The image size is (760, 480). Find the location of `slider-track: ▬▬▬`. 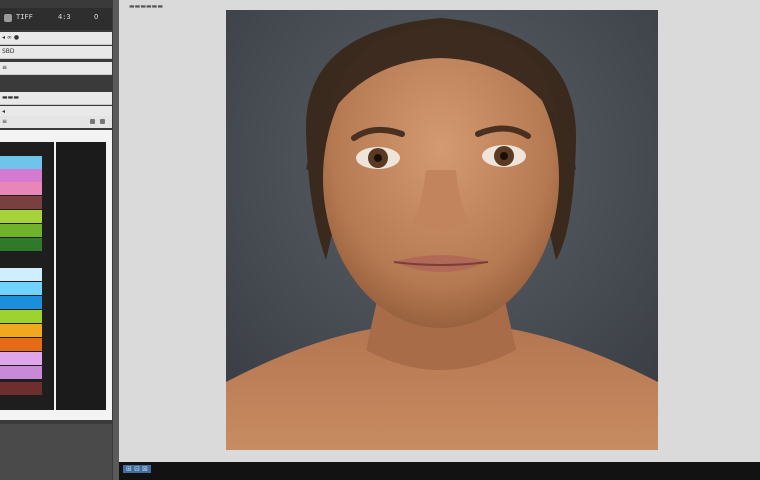

slider-track: ▬▬▬ is located at coordinates (10, 97).